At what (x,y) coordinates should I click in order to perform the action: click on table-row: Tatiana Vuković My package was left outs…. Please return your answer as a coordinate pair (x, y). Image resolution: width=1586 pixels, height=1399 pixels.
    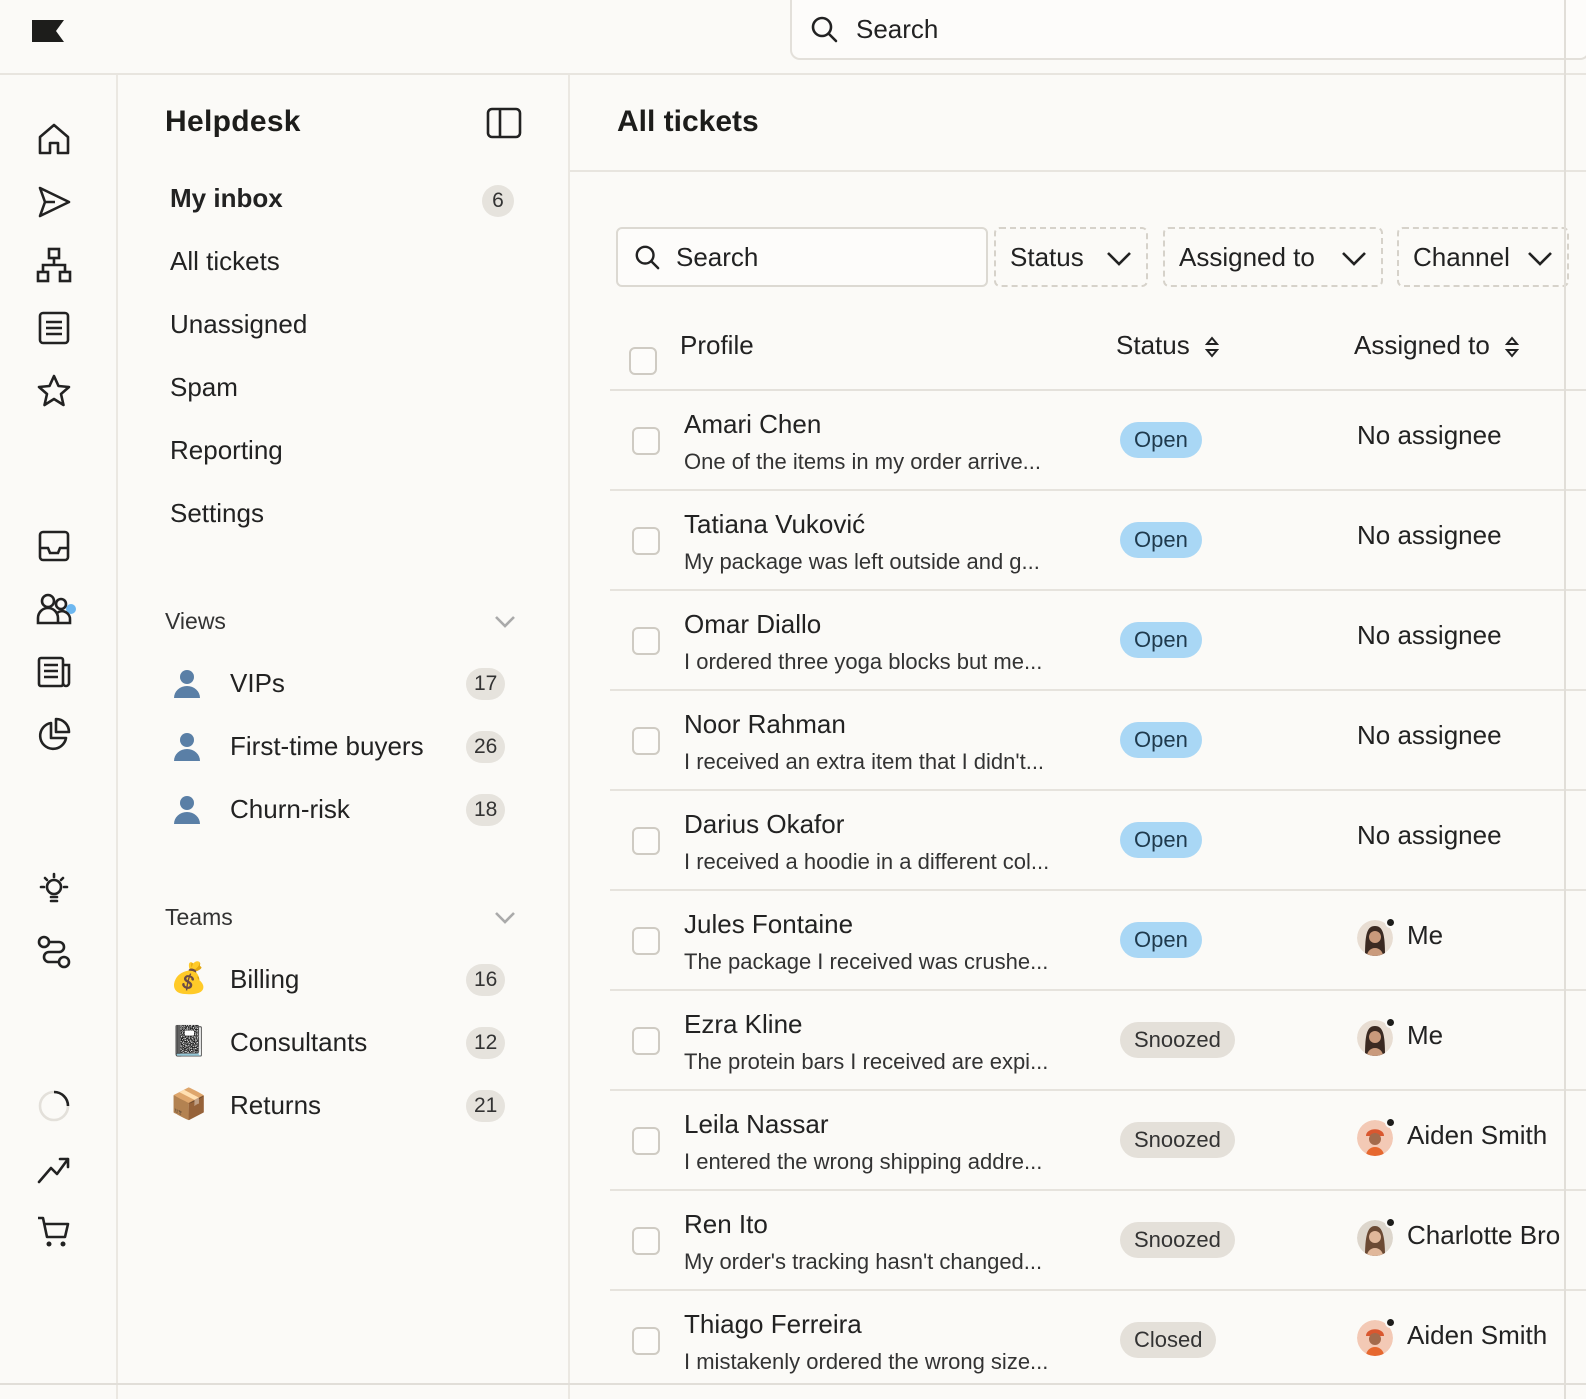
    Looking at the image, I should click on (1098, 541).